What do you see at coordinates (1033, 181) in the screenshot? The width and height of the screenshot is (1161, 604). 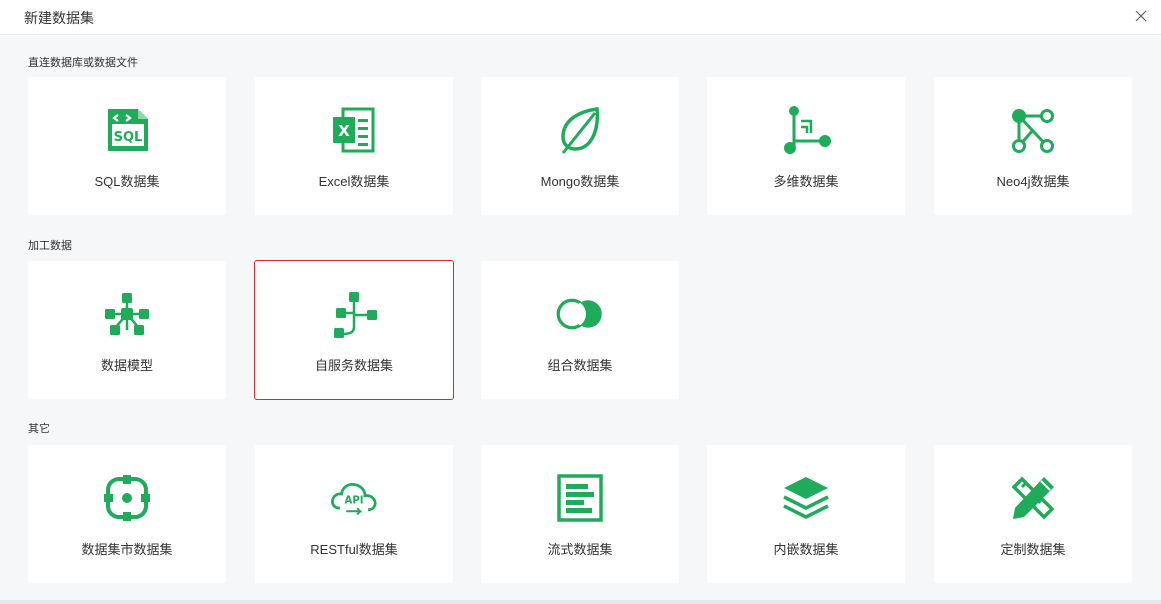 I see `card-label: Neo4j数据集` at bounding box center [1033, 181].